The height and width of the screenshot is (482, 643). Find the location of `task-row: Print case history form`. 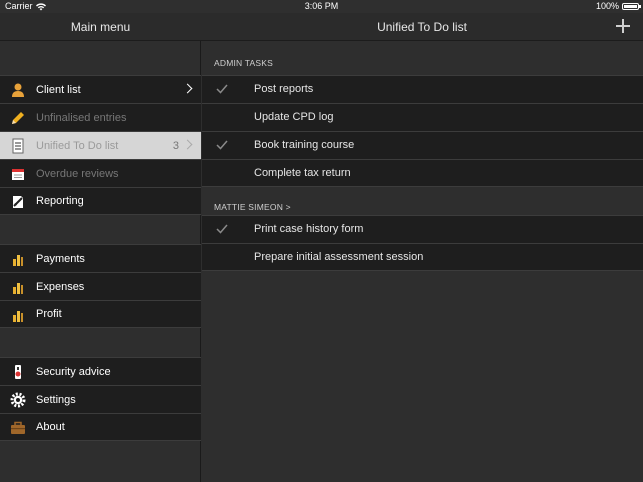

task-row: Print case history form is located at coordinates (422, 229).